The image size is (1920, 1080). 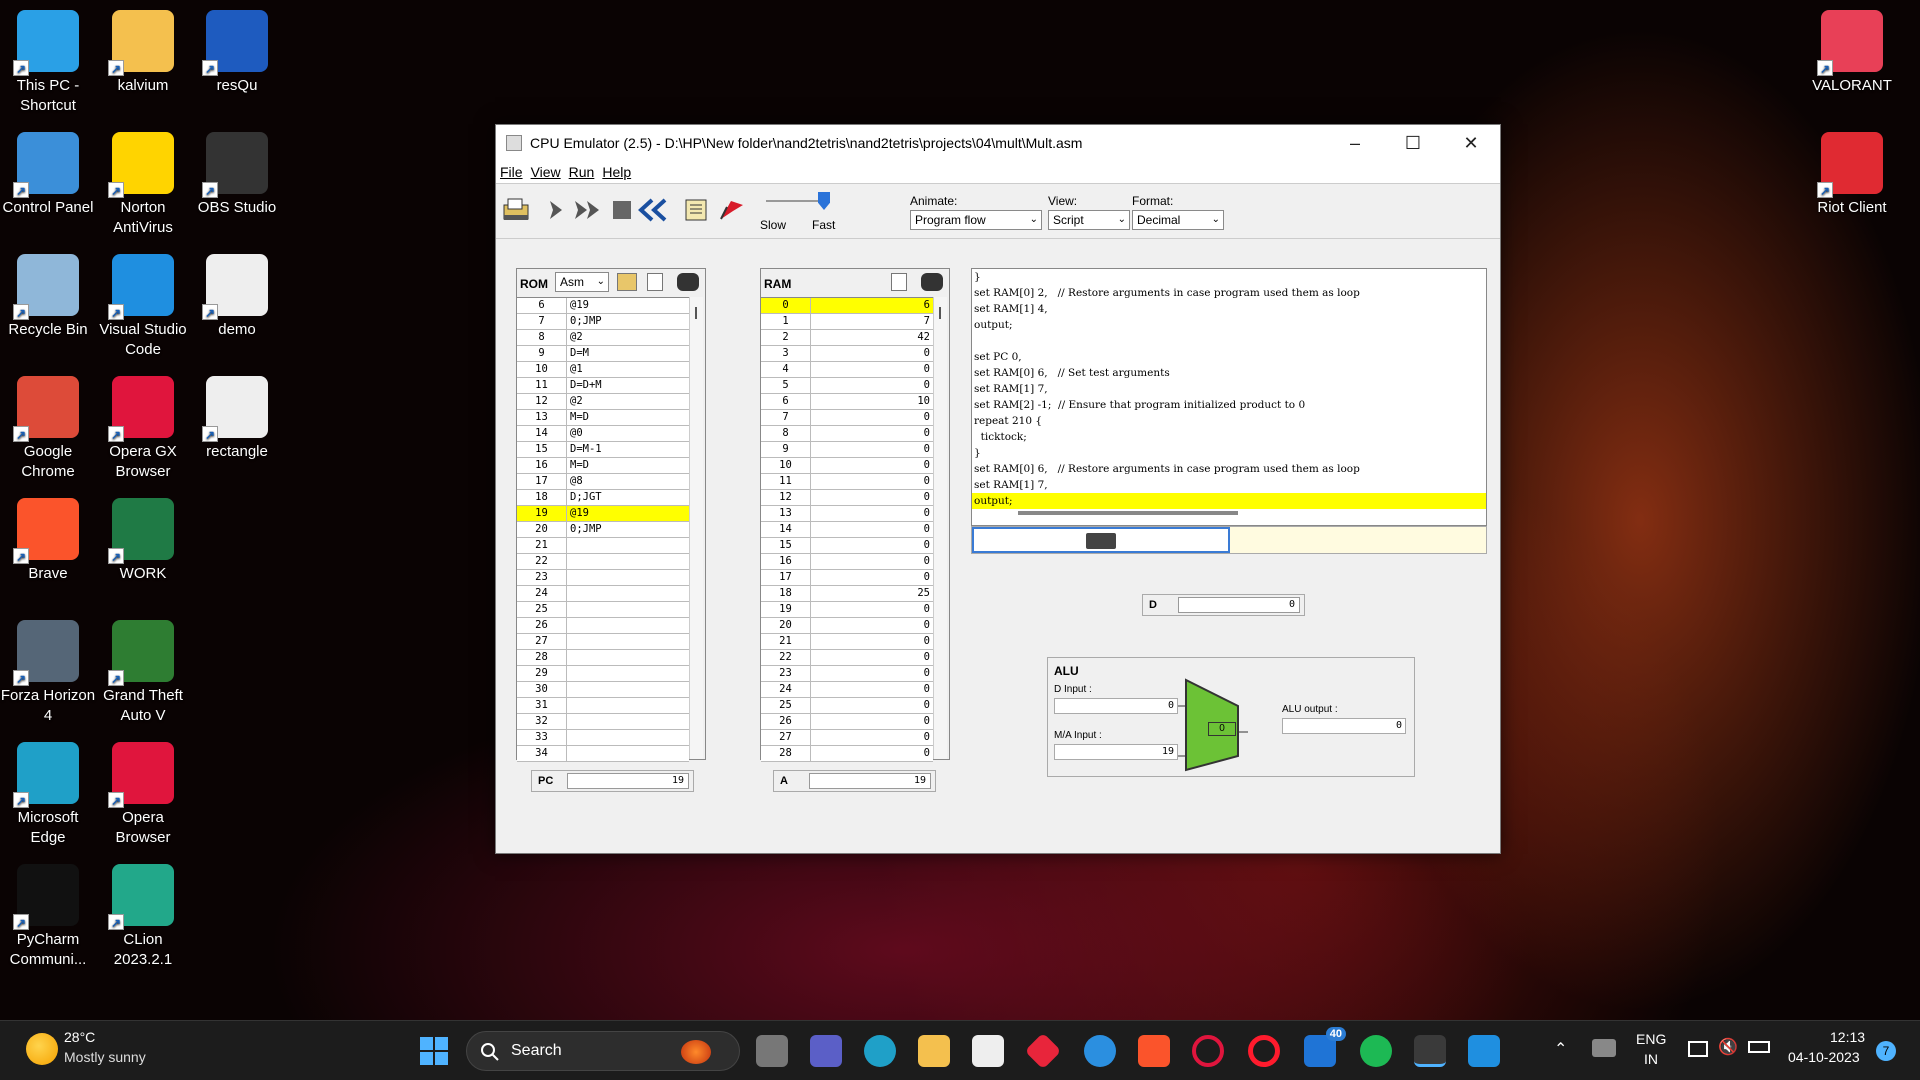 What do you see at coordinates (847, 418) in the screenshot?
I see `ram-row: 70` at bounding box center [847, 418].